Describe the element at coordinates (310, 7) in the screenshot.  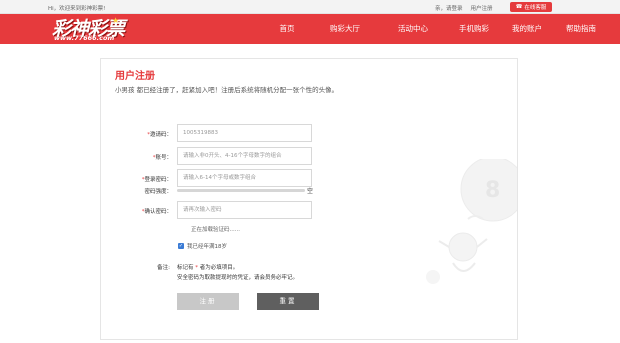
I see `top-bar: Hi，欢迎来到彩神彩票! 亲，请登录 用户注册 ☎ 在线客服` at that location.